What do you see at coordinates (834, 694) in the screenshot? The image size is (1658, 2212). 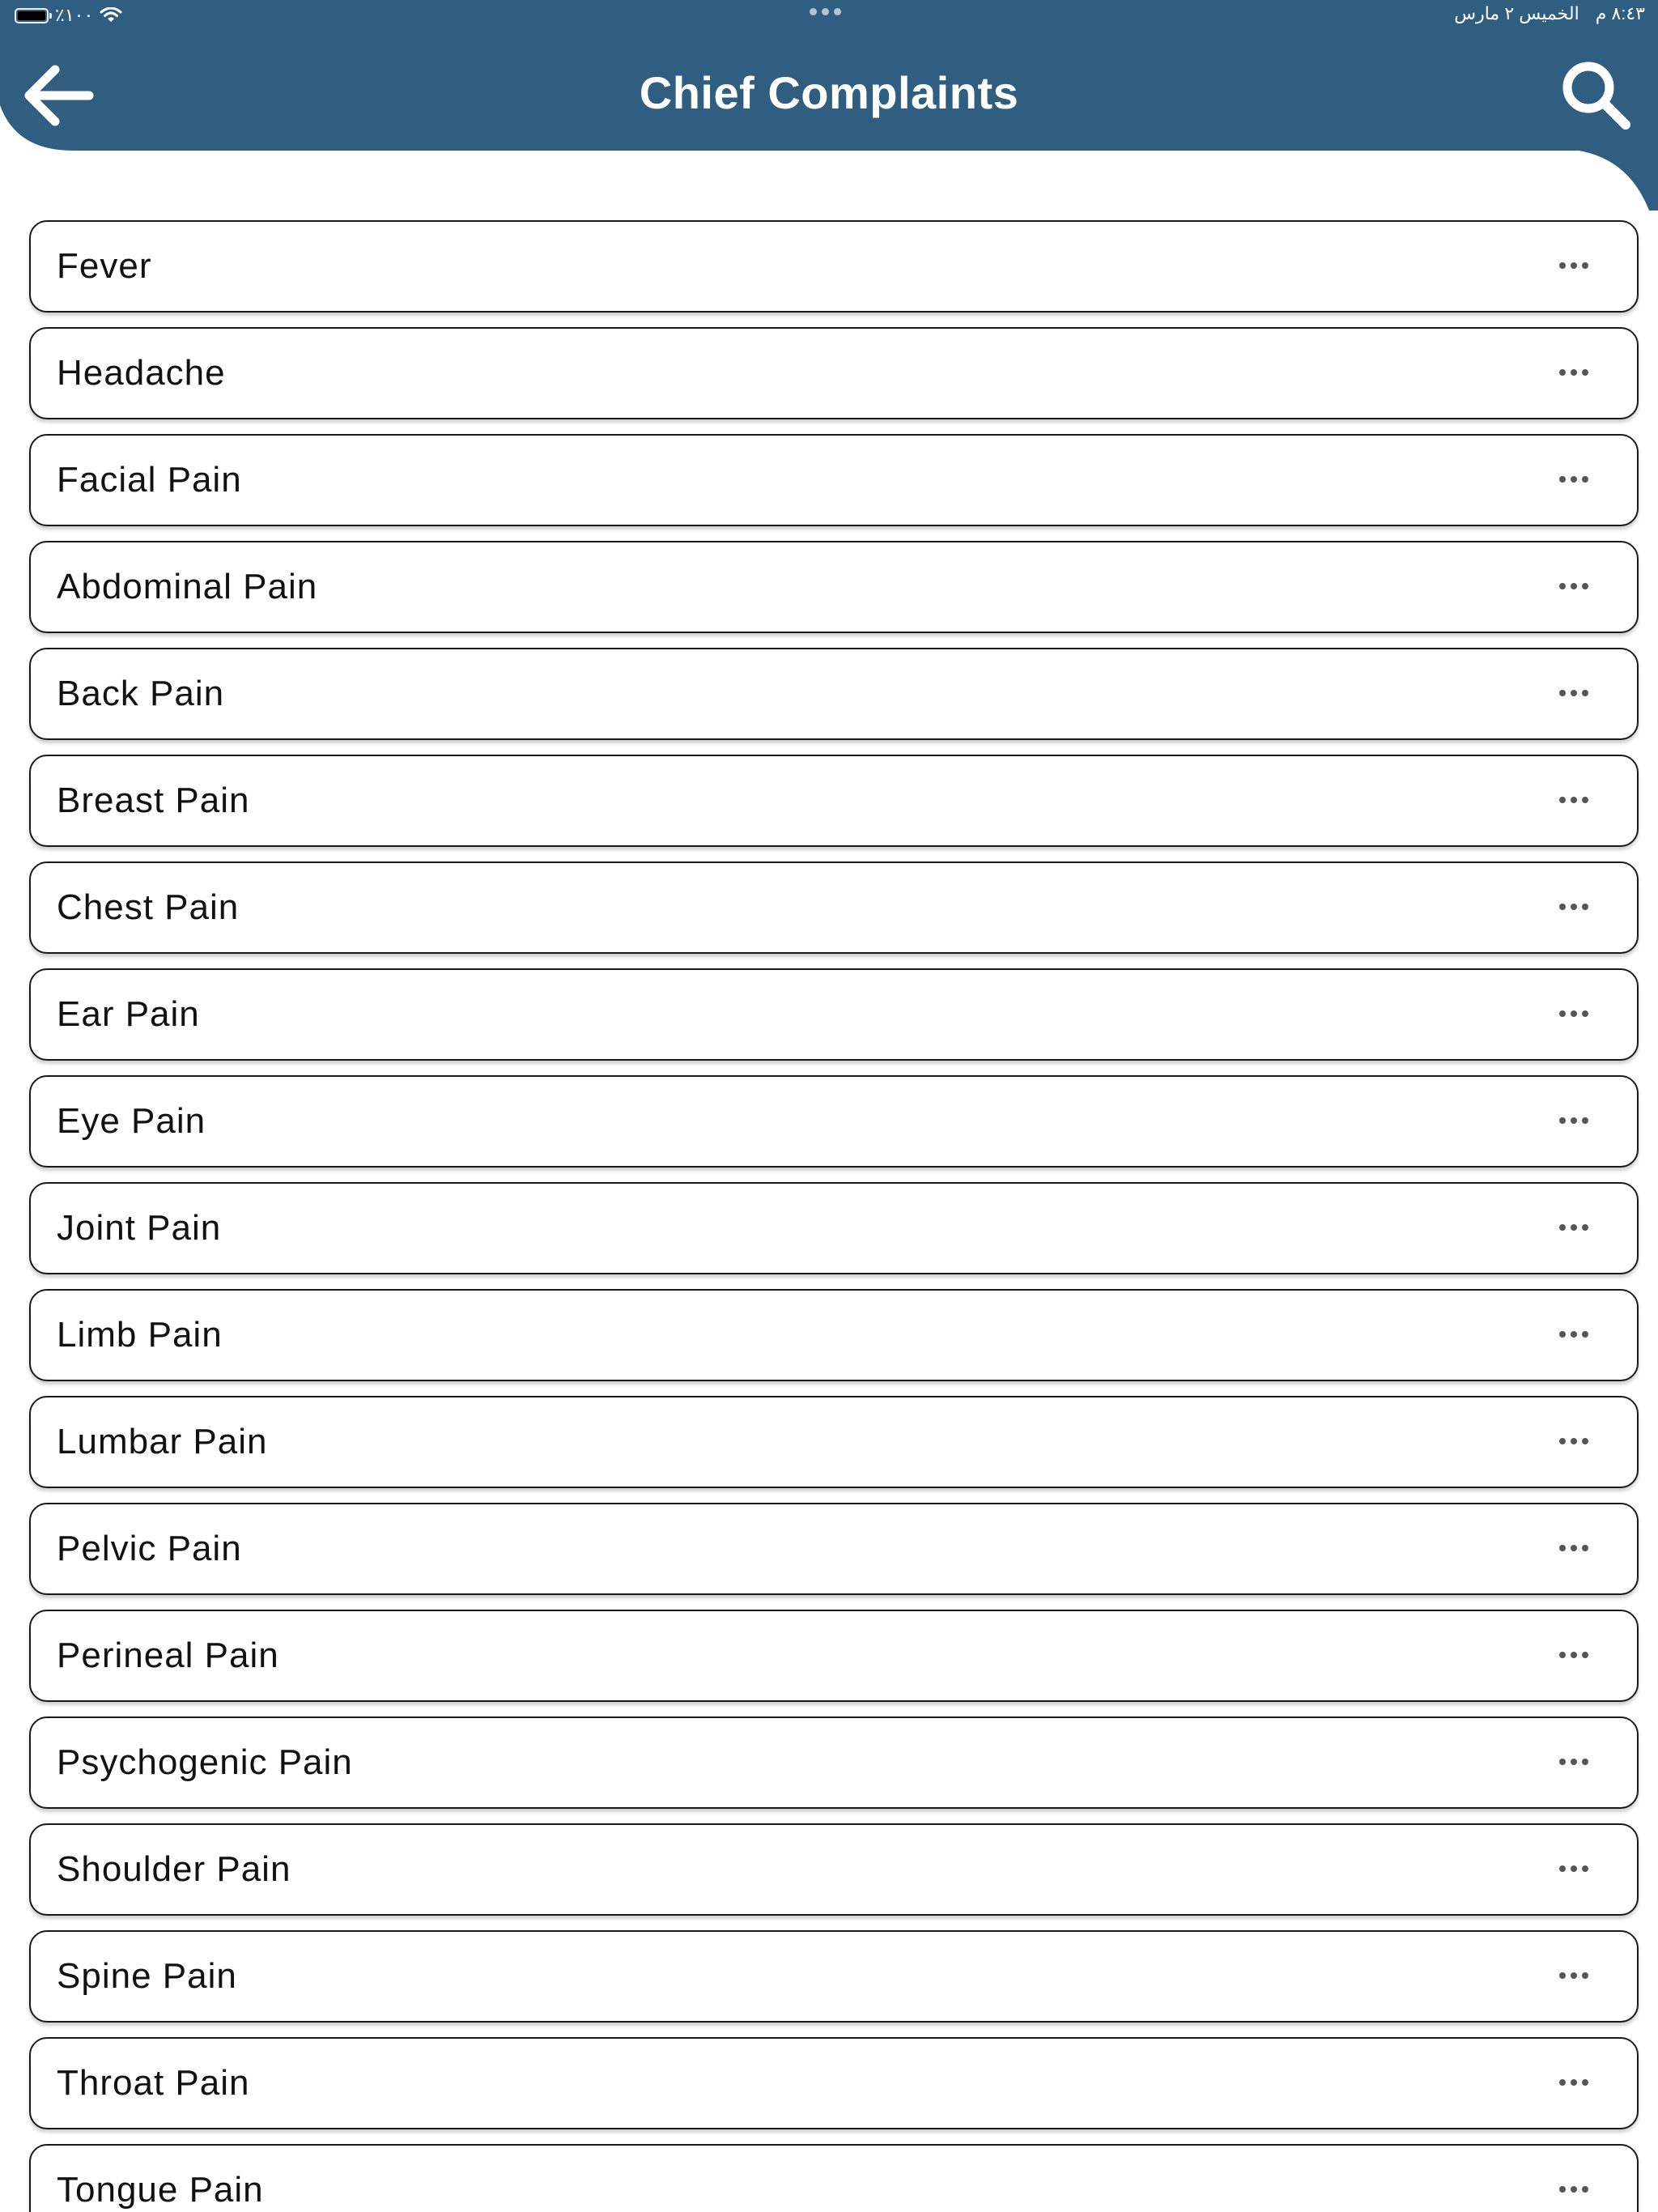 I see `complaint-list-item: Back Pain` at bounding box center [834, 694].